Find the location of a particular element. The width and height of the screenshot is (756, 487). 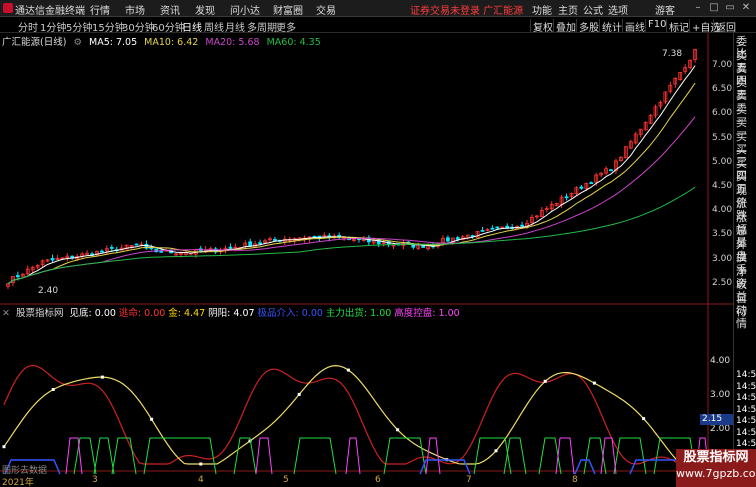

menu-hangqing: 行情 is located at coordinates (100, 9).